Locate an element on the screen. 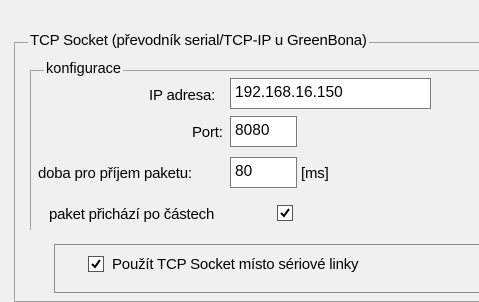 This screenshot has height=302, width=479. packet-parts-label: paket přichází po částech is located at coordinates (132, 214).